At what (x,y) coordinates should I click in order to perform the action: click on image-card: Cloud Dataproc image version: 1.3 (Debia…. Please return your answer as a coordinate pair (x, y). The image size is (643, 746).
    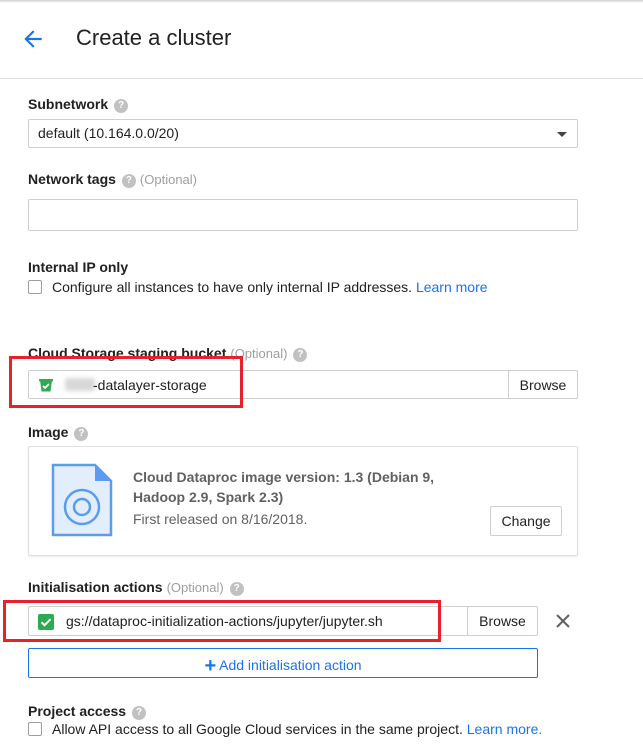
    Looking at the image, I should click on (303, 501).